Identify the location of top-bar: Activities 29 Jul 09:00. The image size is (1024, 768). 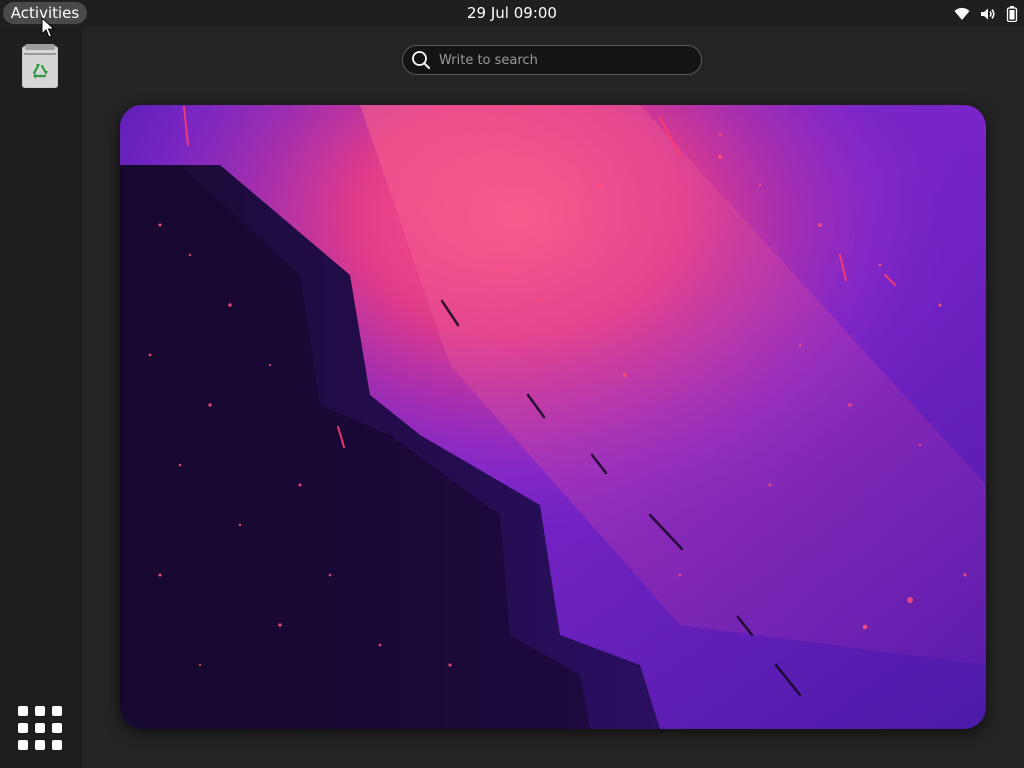
(512, 13).